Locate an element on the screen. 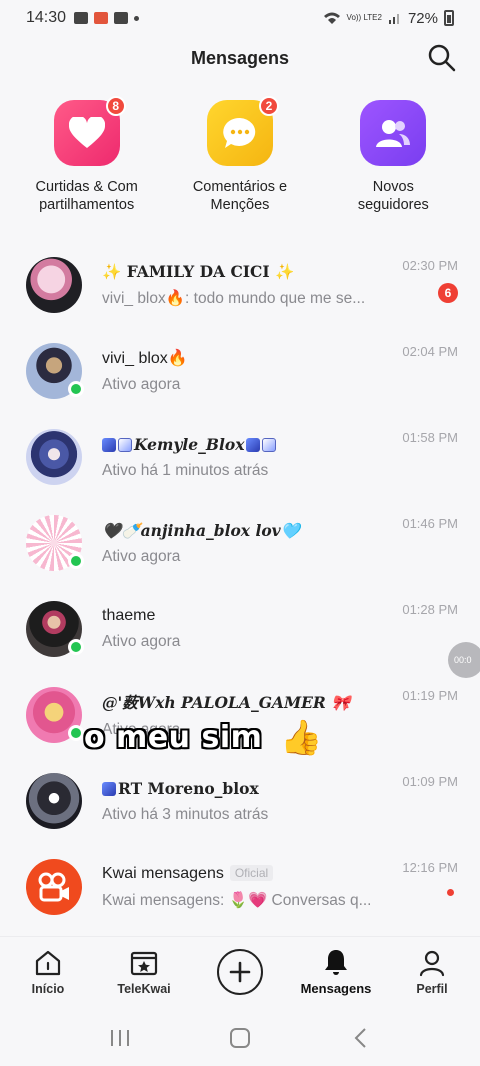 The width and height of the screenshot is (480, 1066). conversation-name: RT Moreno_blox is located at coordinates (188, 788).